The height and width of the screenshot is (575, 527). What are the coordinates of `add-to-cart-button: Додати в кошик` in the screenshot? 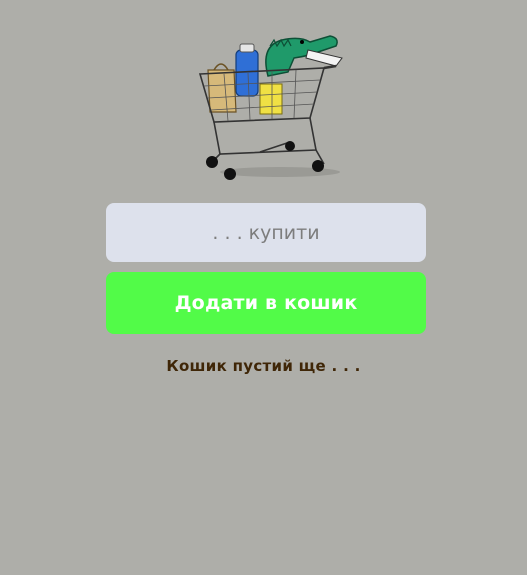 It's located at (266, 303).